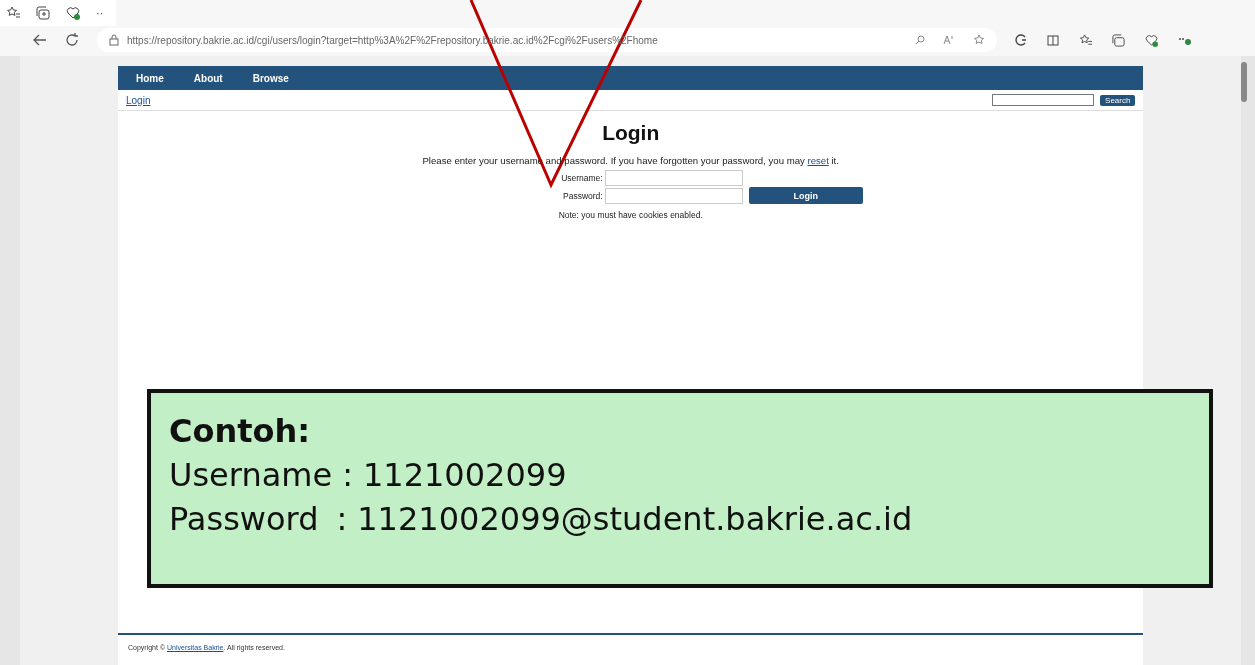  What do you see at coordinates (208, 78) in the screenshot?
I see `nav-link: About` at bounding box center [208, 78].